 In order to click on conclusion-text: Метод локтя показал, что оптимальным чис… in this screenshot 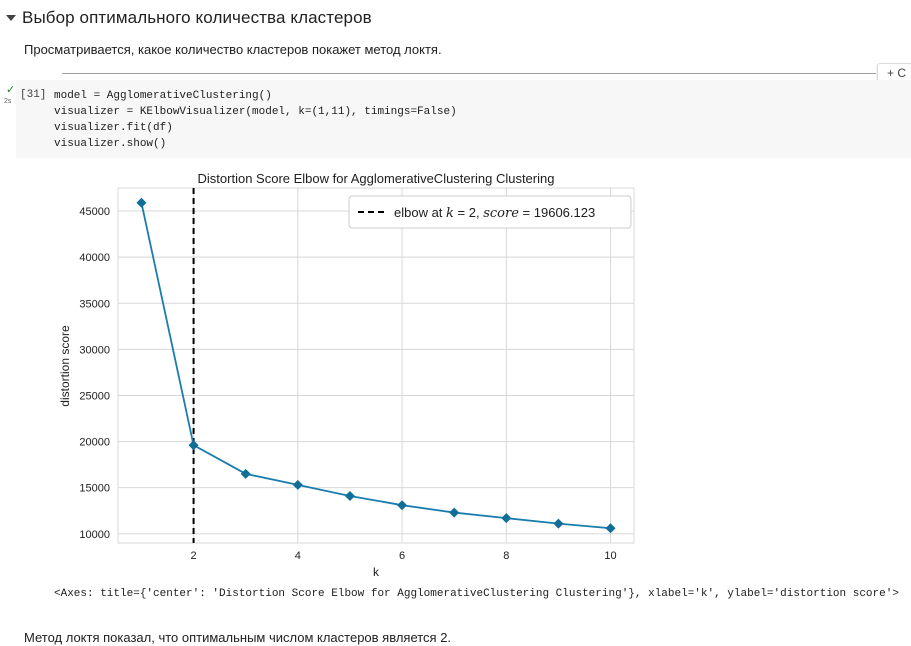, I will do `click(238, 637)`.